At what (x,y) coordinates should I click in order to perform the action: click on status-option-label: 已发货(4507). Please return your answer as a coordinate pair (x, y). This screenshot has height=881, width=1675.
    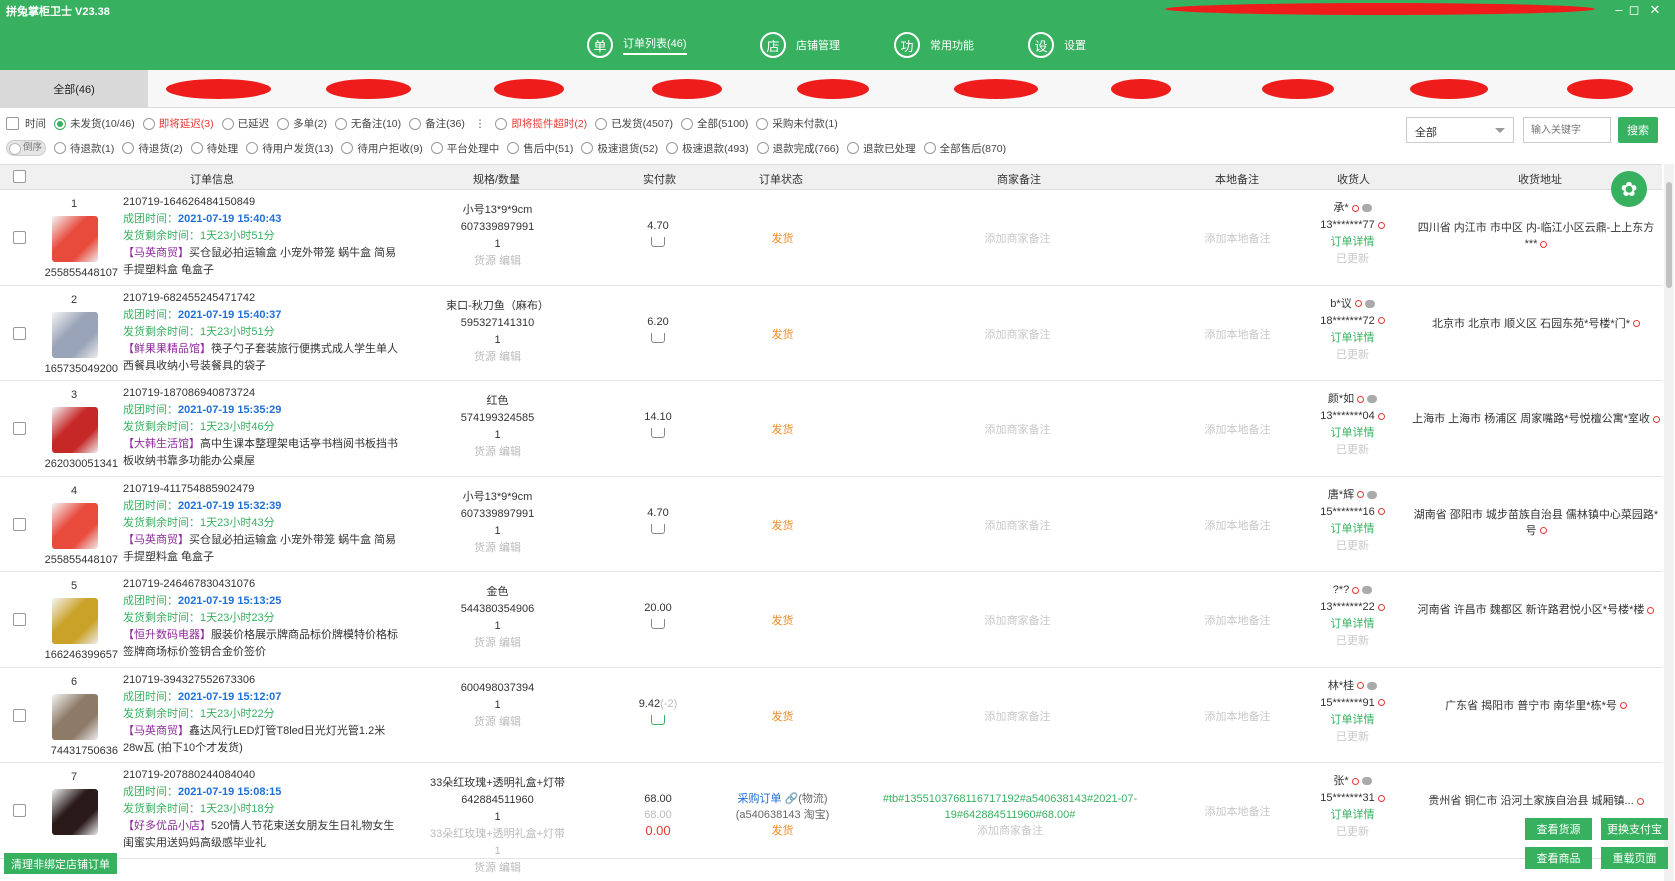
    Looking at the image, I should click on (642, 123).